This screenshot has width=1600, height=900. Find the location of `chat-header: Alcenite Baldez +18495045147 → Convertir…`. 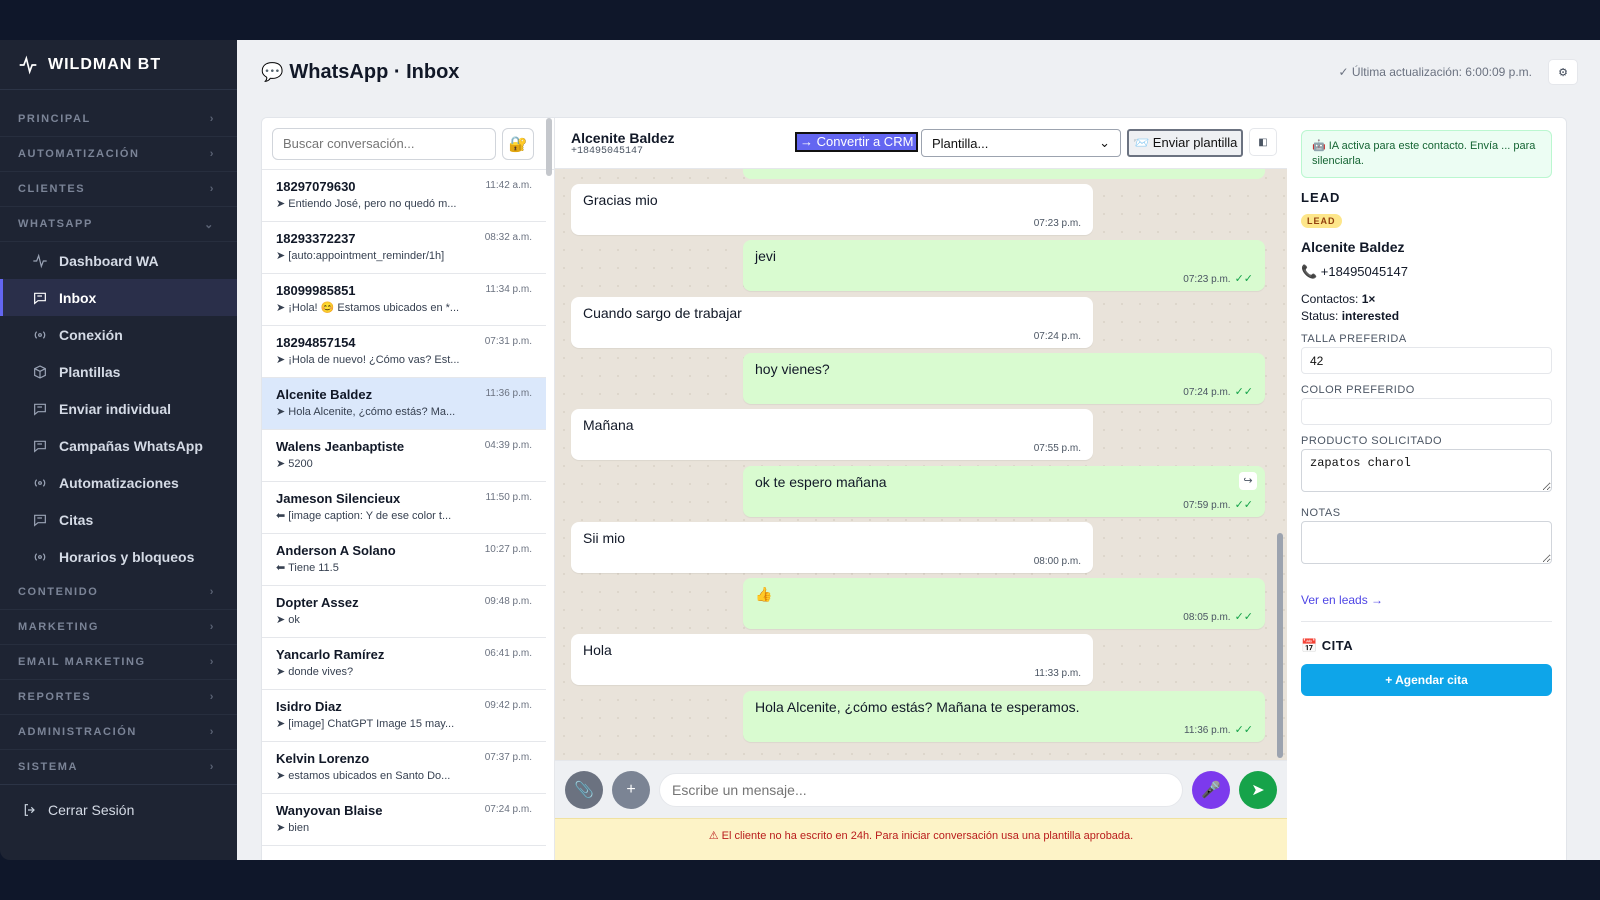

chat-header: Alcenite Baldez +18495045147 → Convertir… is located at coordinates (921, 143).